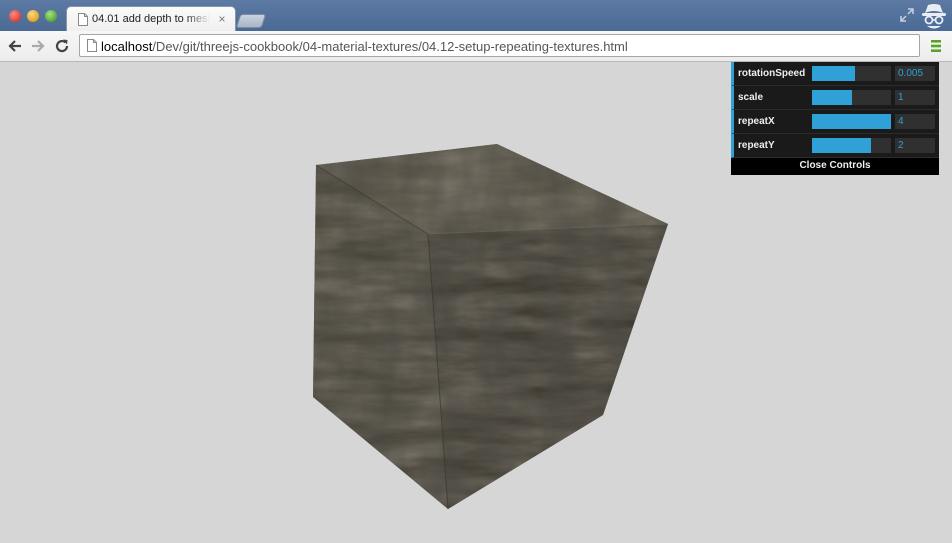 The image size is (952, 543). I want to click on control-value-input: 0.005, so click(915, 73).